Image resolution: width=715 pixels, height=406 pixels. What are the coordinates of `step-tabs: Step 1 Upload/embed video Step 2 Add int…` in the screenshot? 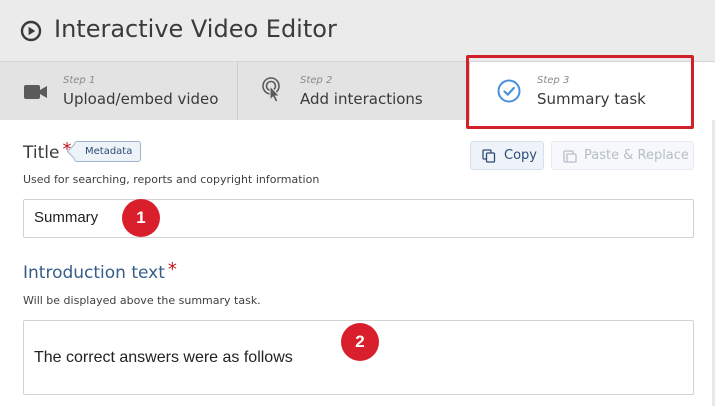 It's located at (357, 91).